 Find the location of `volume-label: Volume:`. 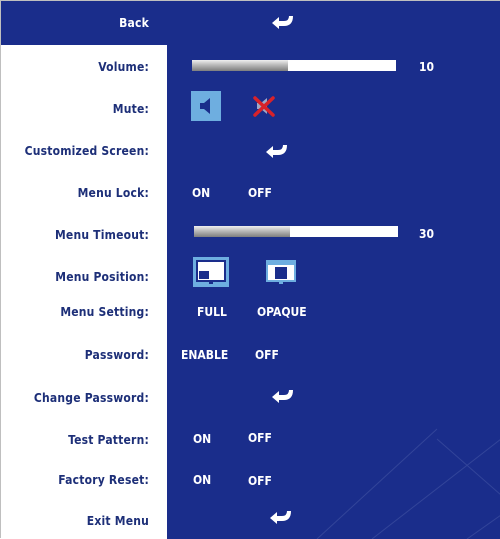

volume-label: Volume: is located at coordinates (123, 67).